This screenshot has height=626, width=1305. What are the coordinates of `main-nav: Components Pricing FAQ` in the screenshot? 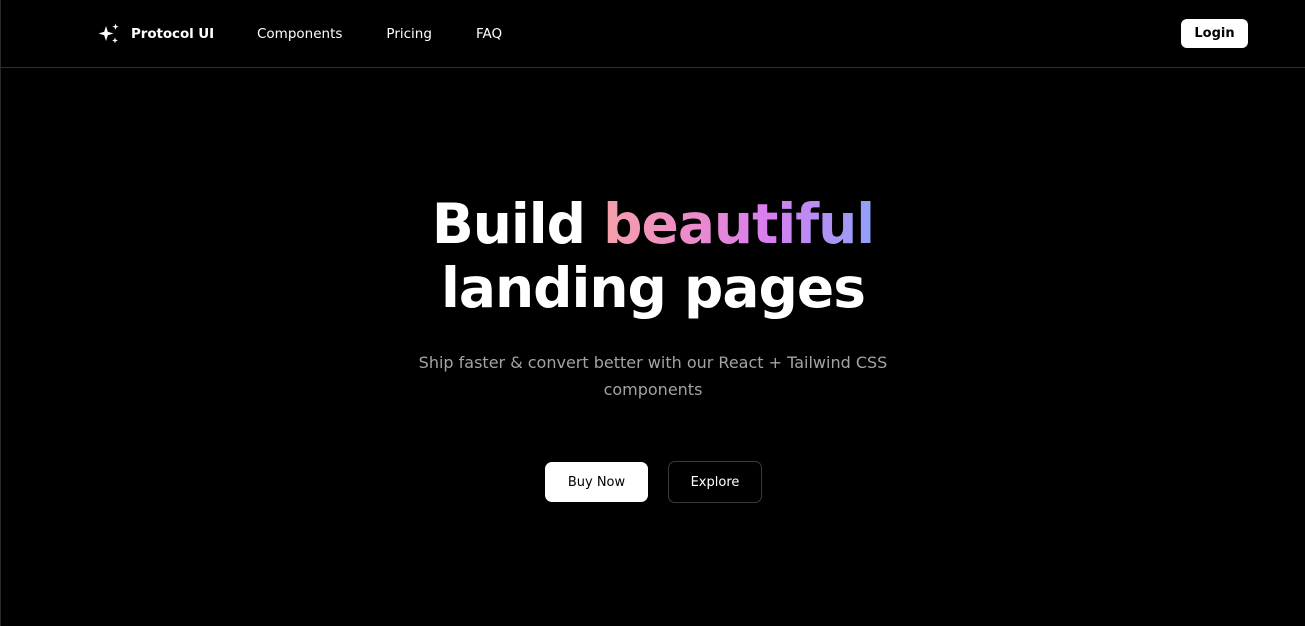 It's located at (401, 34).